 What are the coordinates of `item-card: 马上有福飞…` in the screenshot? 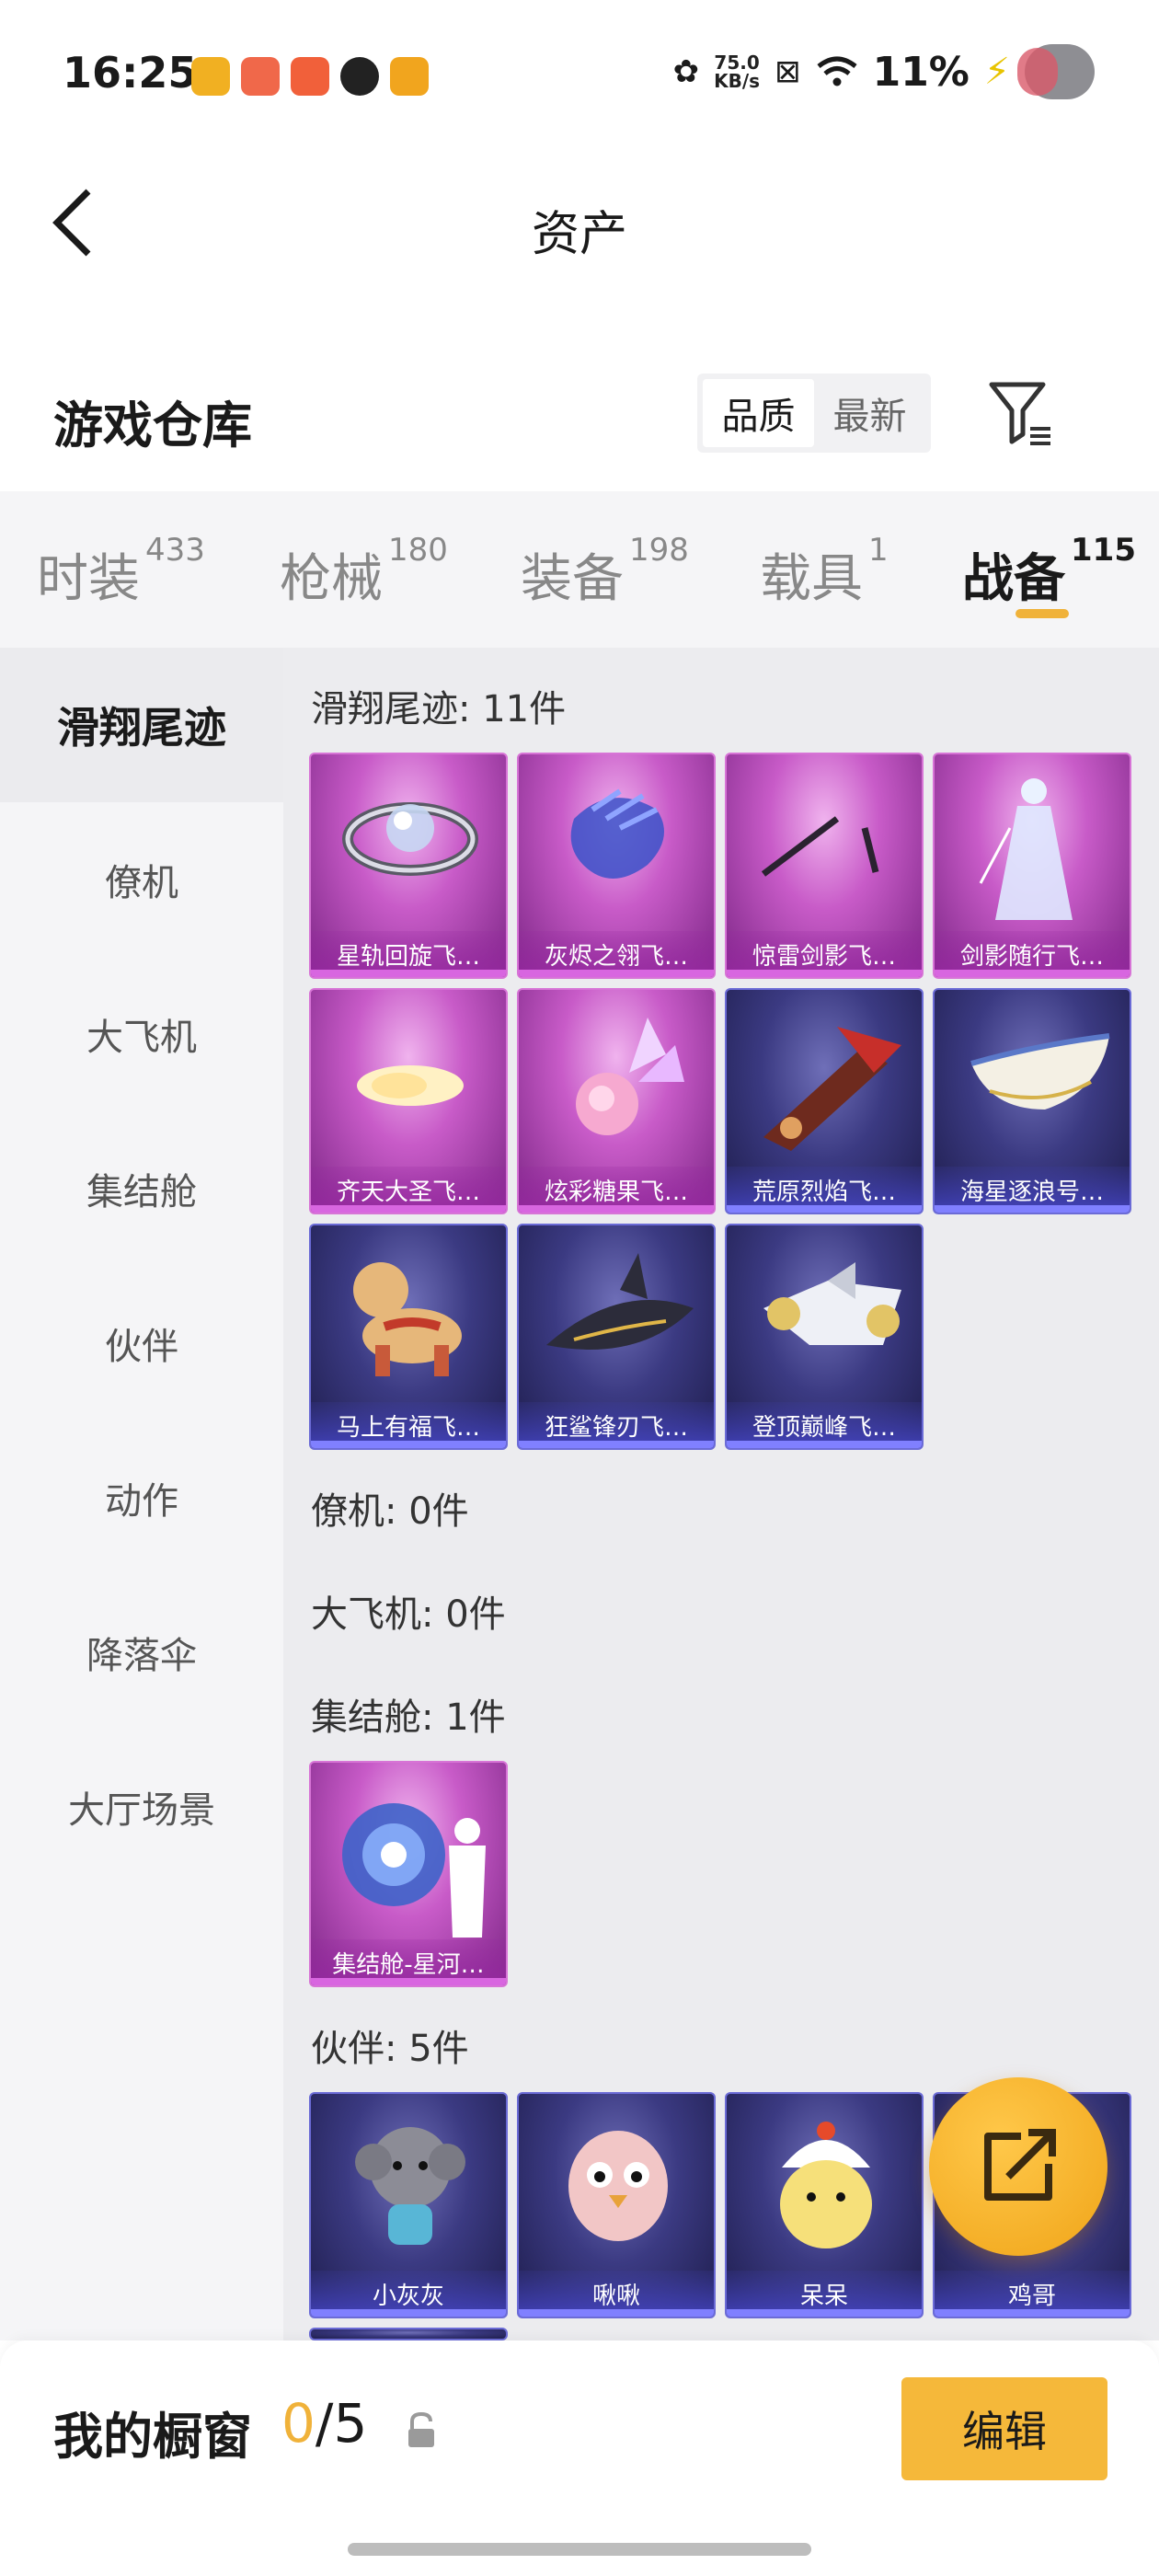 It's located at (408, 1337).